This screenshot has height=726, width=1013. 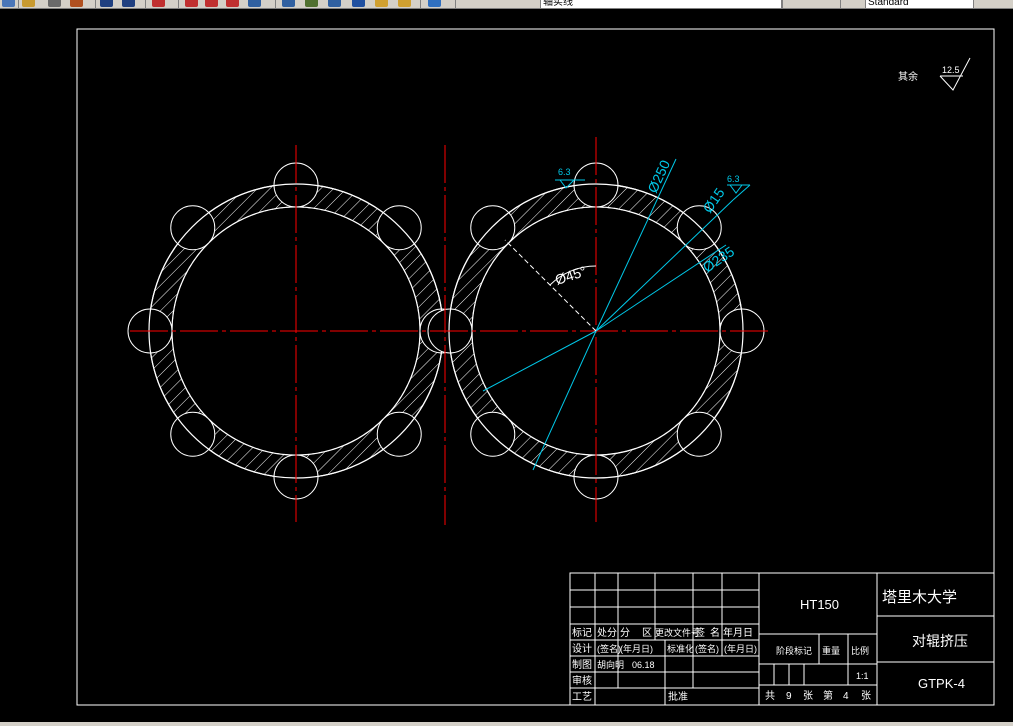 I want to click on weight-label: 重量, so click(x=831, y=650).